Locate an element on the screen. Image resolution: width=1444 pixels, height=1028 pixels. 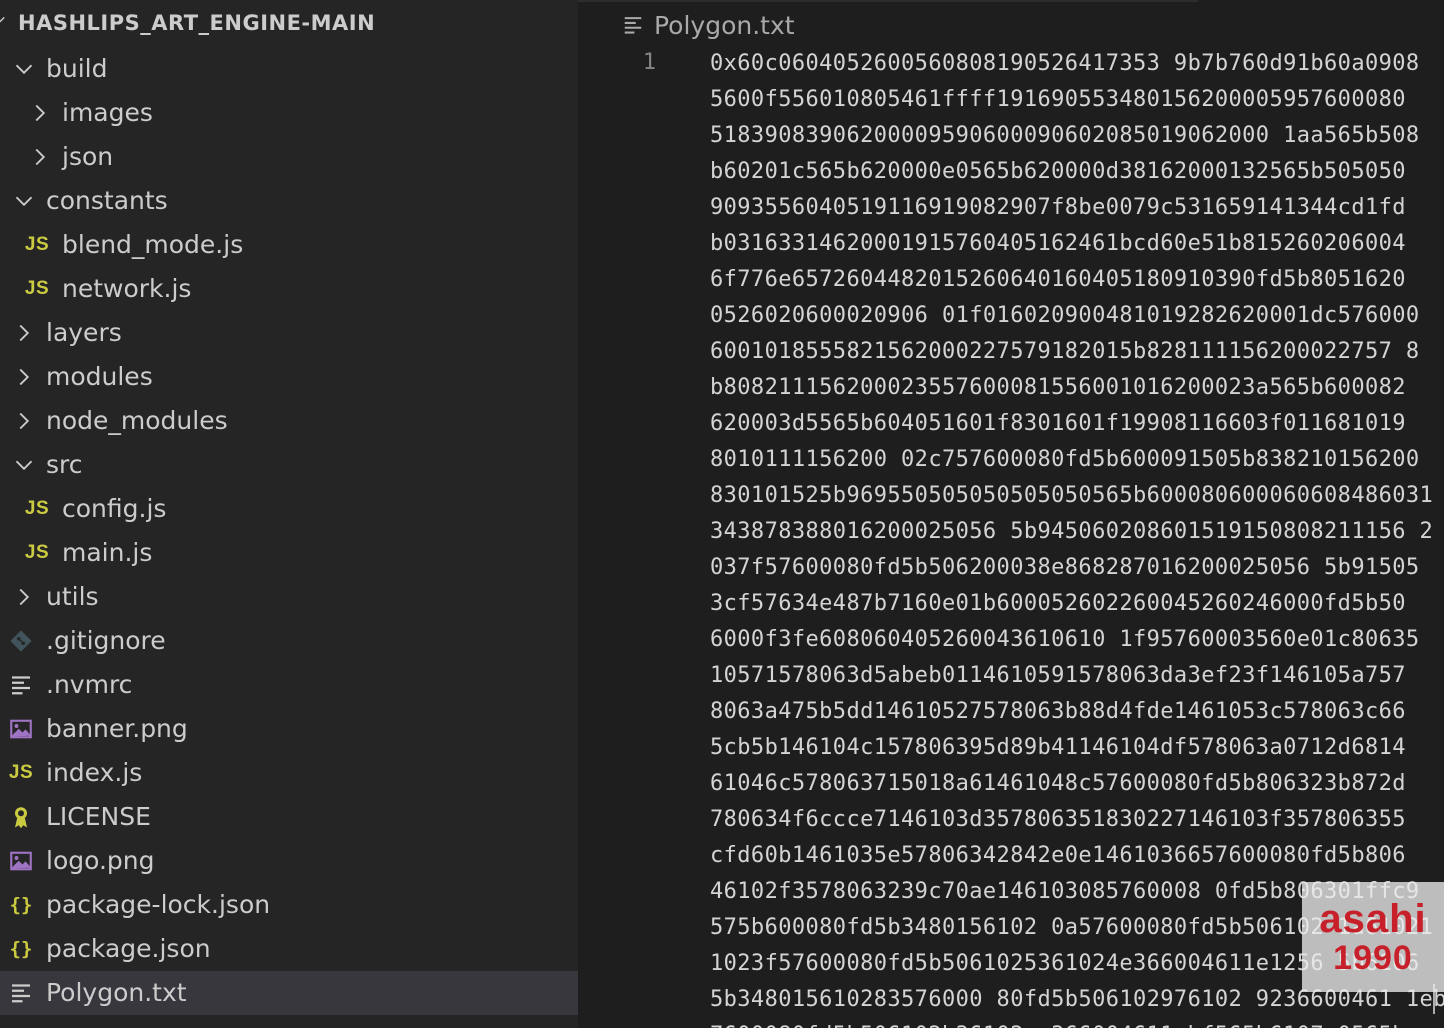
tree-item-label: .nvmrc is located at coordinates (89, 684).